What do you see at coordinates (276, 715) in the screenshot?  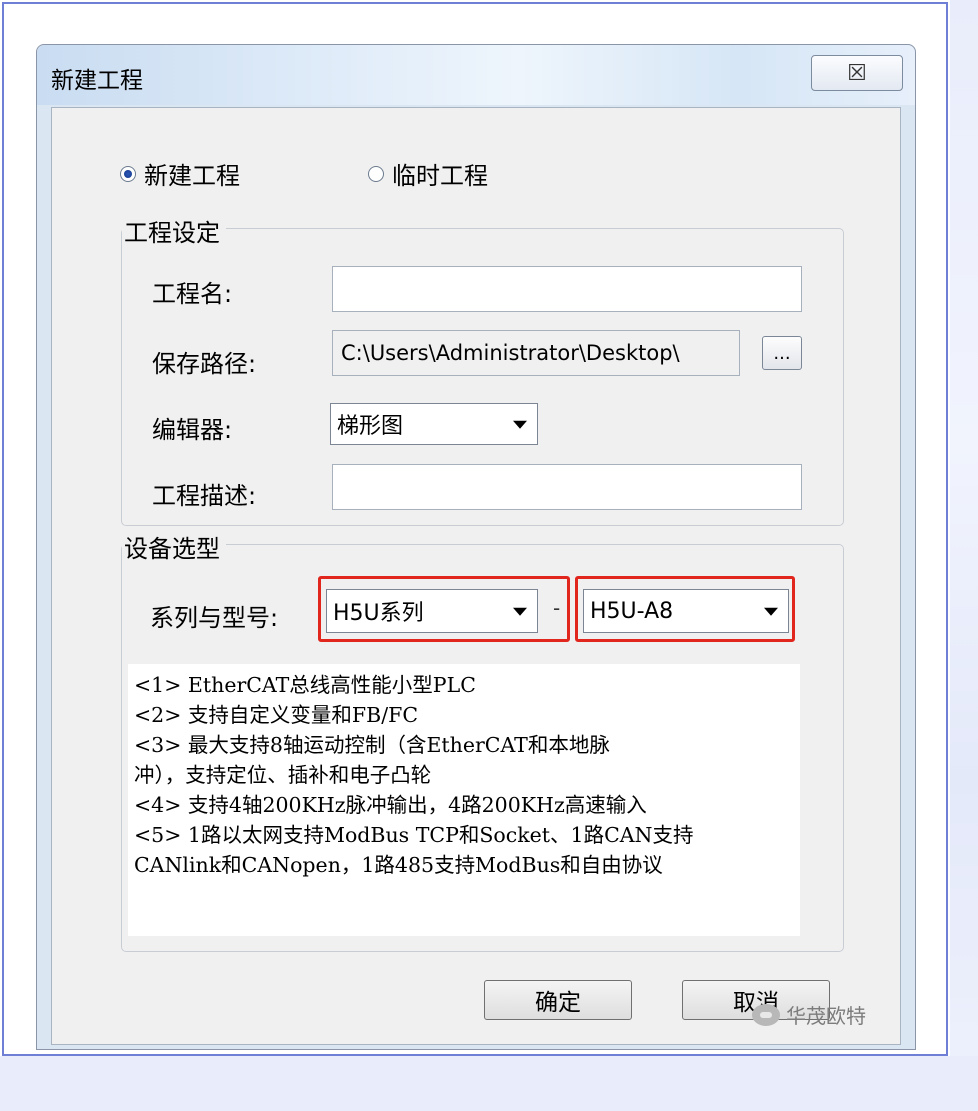 I see `description-line: <2> 支持自定义变量和FB/FC` at bounding box center [276, 715].